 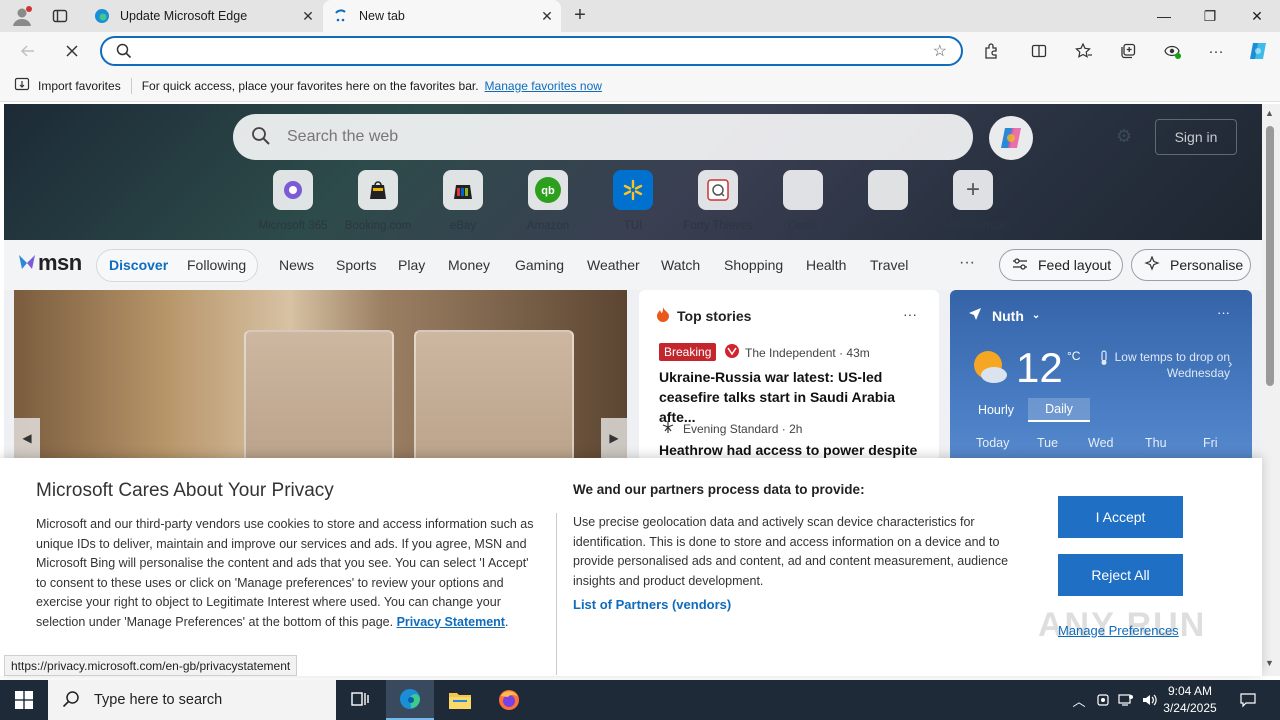 What do you see at coordinates (718, 201) in the screenshot?
I see `shortcut-forty-thieves: Forty Thieves` at bounding box center [718, 201].